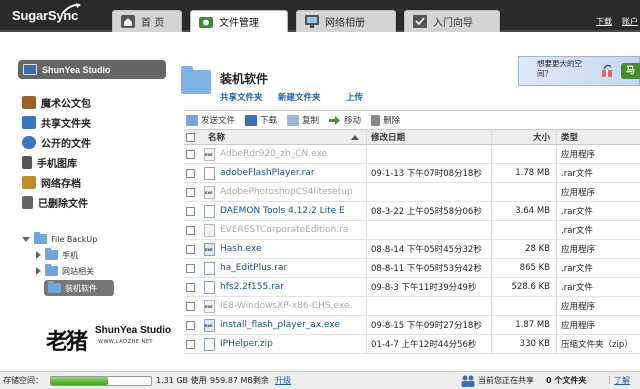 The width and height of the screenshot is (640, 389). Describe the element at coordinates (566, 380) in the screenshot. I see `sharing-count: 0 个文件夹` at that location.